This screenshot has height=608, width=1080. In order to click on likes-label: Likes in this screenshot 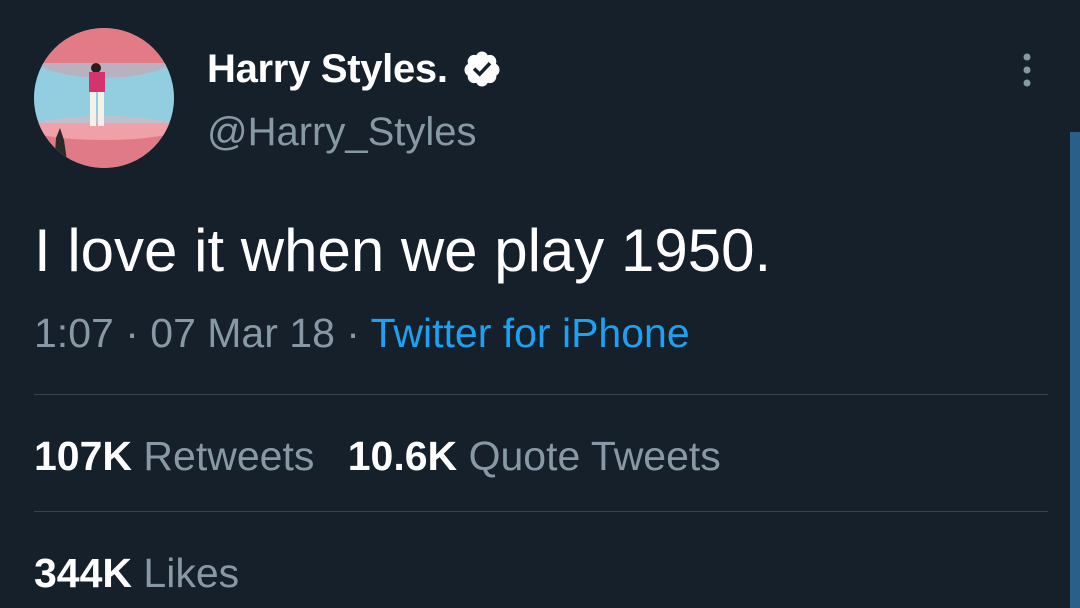, I will do `click(191, 573)`.